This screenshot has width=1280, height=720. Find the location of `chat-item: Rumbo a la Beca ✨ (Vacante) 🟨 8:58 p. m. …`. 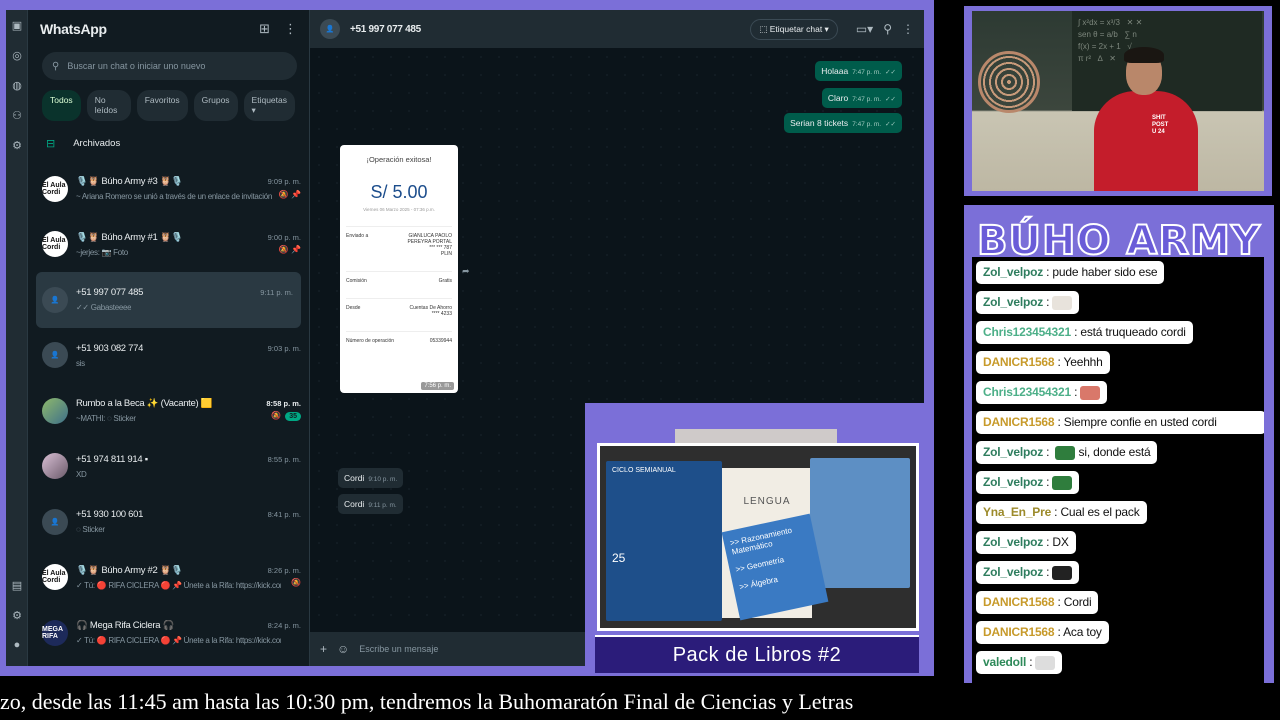

chat-item: Rumbo a la Beca ✨ (Vacante) 🟨 8:58 p. m. … is located at coordinates (168, 411).